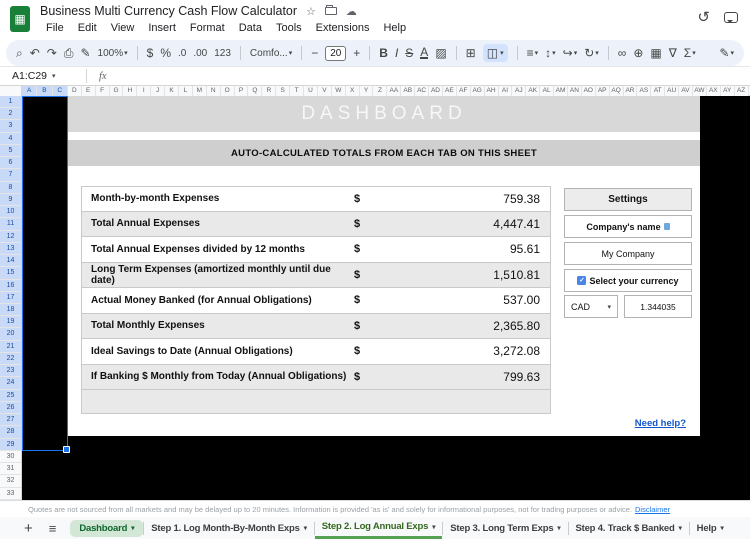 This screenshot has width=750, height=539. What do you see at coordinates (10, 187) in the screenshot?
I see `row-header: 8` at bounding box center [10, 187].